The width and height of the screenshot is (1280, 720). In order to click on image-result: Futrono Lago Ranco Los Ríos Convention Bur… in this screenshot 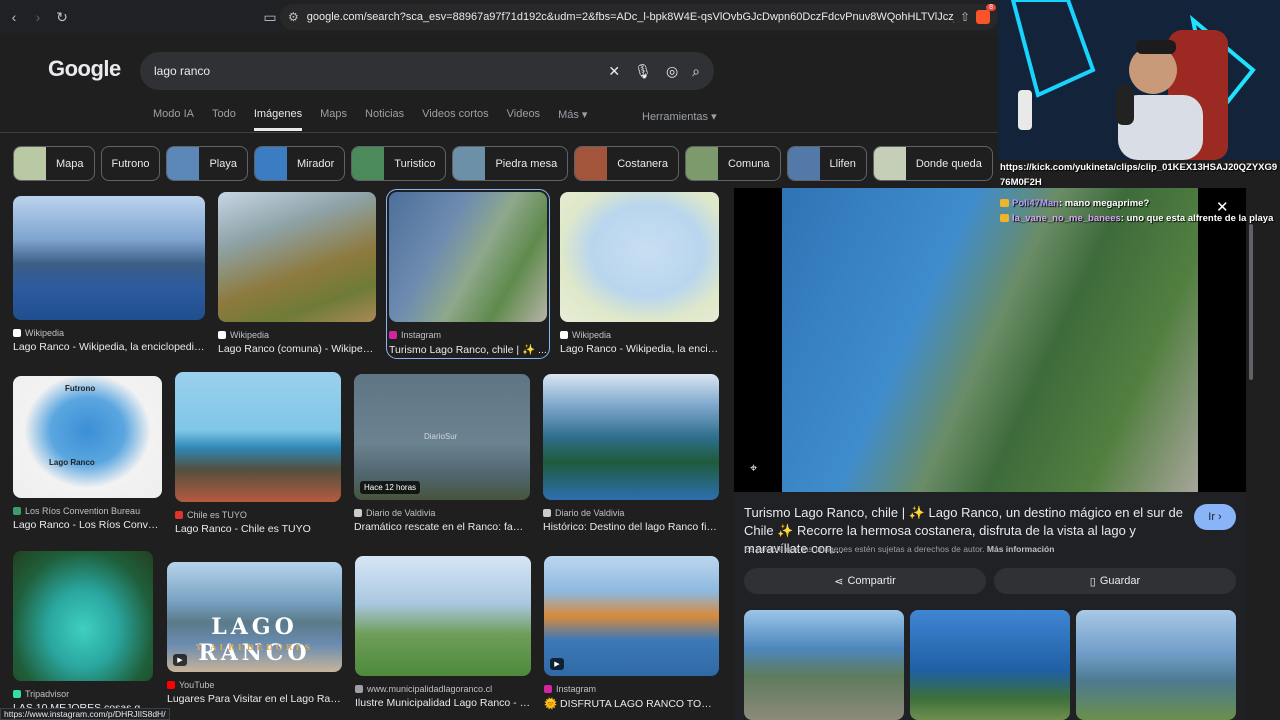, I will do `click(87, 453)`.